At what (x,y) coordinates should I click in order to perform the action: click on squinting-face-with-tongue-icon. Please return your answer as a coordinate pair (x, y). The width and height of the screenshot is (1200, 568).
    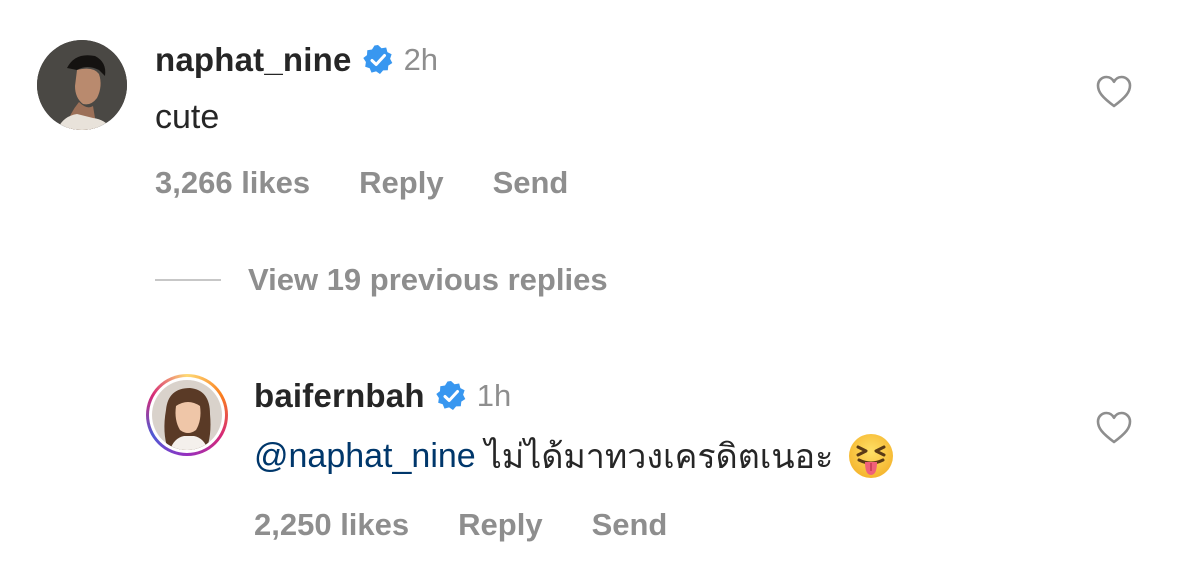
    Looking at the image, I should click on (871, 456).